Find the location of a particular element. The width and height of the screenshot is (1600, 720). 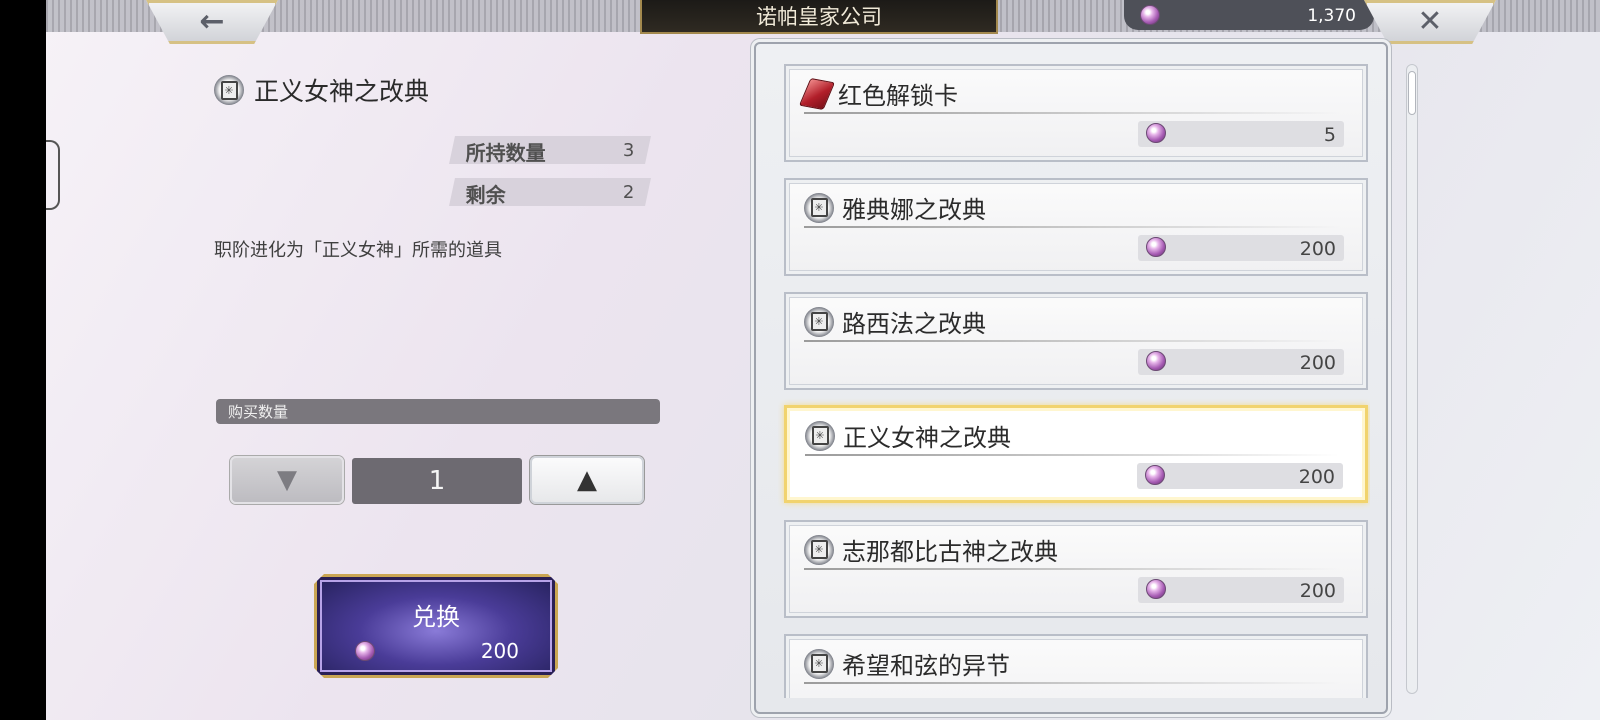

shop-item-athena-tome: ✳ 雅典娜之改典 200 is located at coordinates (1076, 227).